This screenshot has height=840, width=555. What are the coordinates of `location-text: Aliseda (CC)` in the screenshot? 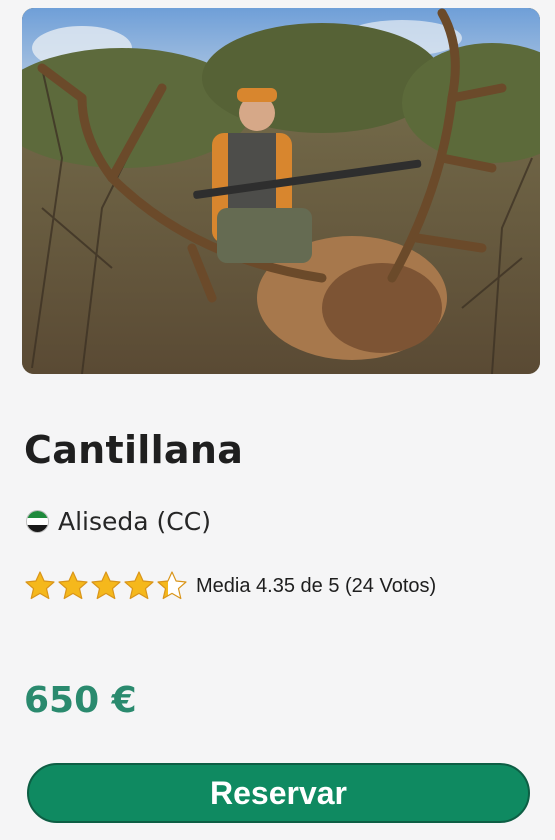 It's located at (134, 521).